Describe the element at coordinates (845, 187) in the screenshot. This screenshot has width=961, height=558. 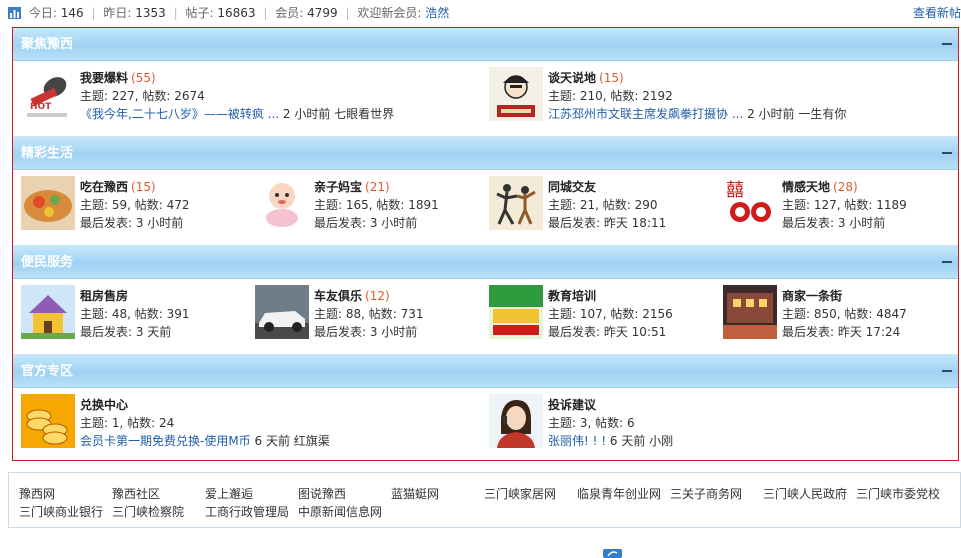
I see `today-posts: (28)` at that location.